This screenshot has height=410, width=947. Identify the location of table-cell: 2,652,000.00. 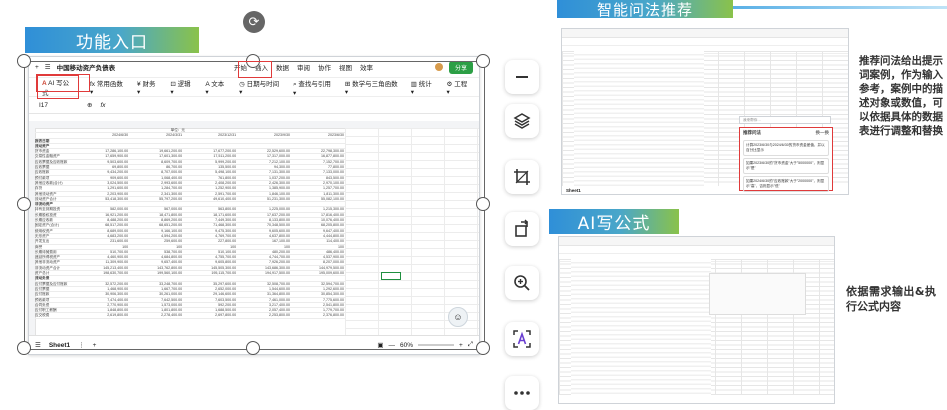
(210, 289).